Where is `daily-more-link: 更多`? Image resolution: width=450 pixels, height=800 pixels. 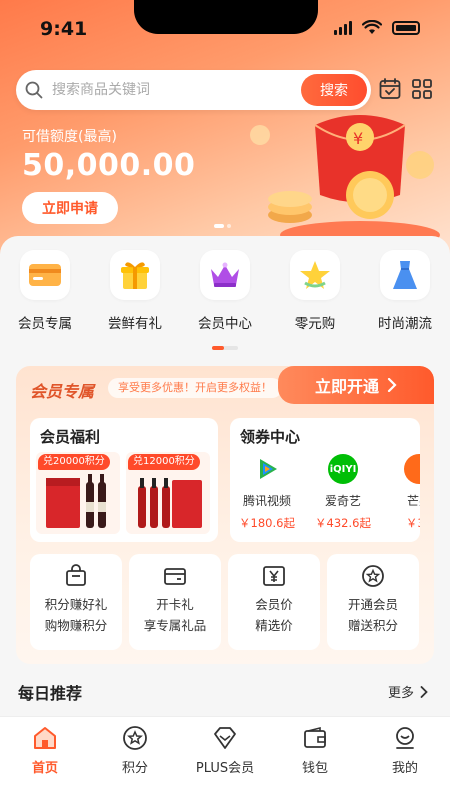
daily-more-link: 更多 is located at coordinates (408, 691).